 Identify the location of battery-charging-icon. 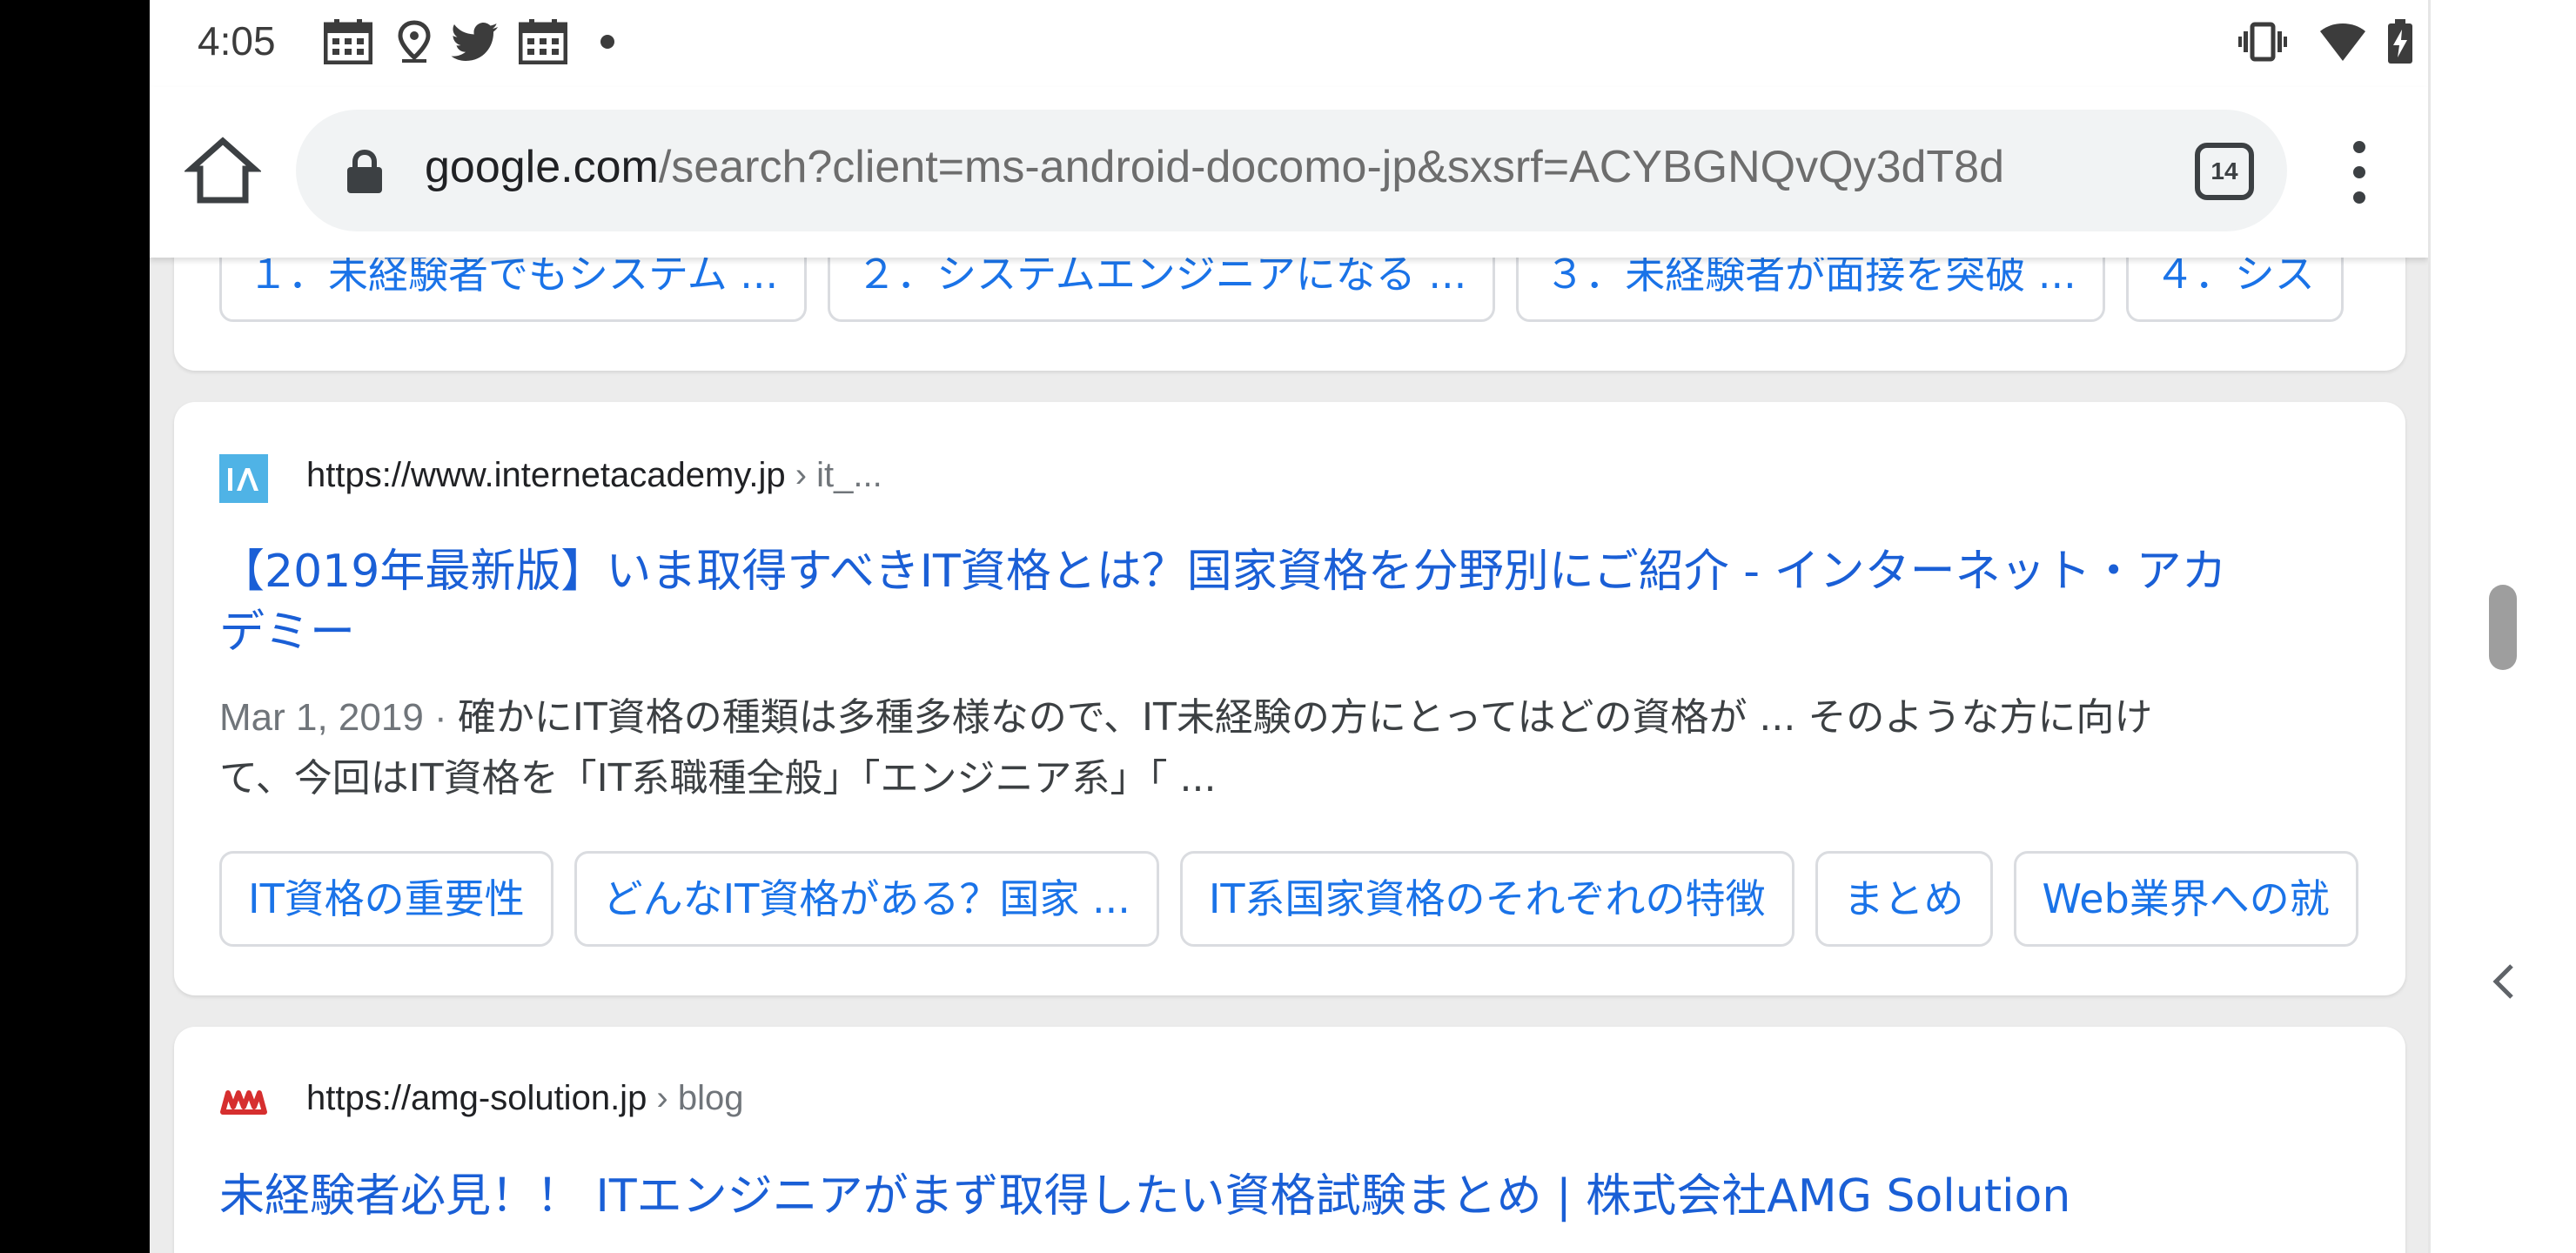
(2400, 41).